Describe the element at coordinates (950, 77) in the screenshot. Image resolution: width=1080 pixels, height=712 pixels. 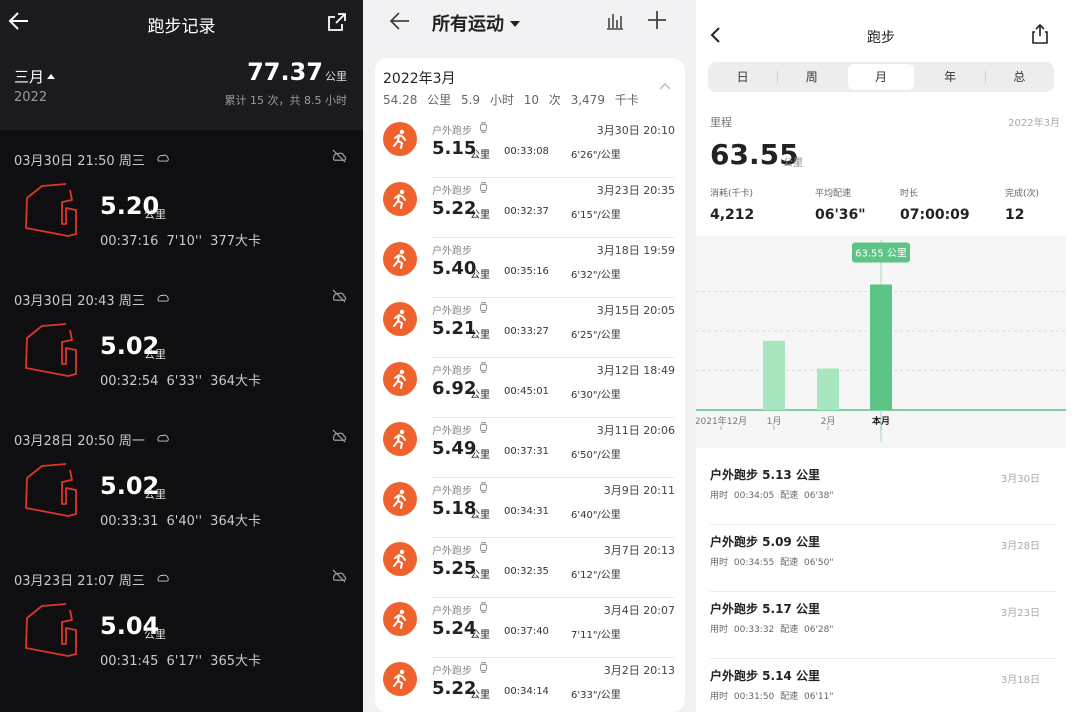
I see `tab-3: 年` at that location.